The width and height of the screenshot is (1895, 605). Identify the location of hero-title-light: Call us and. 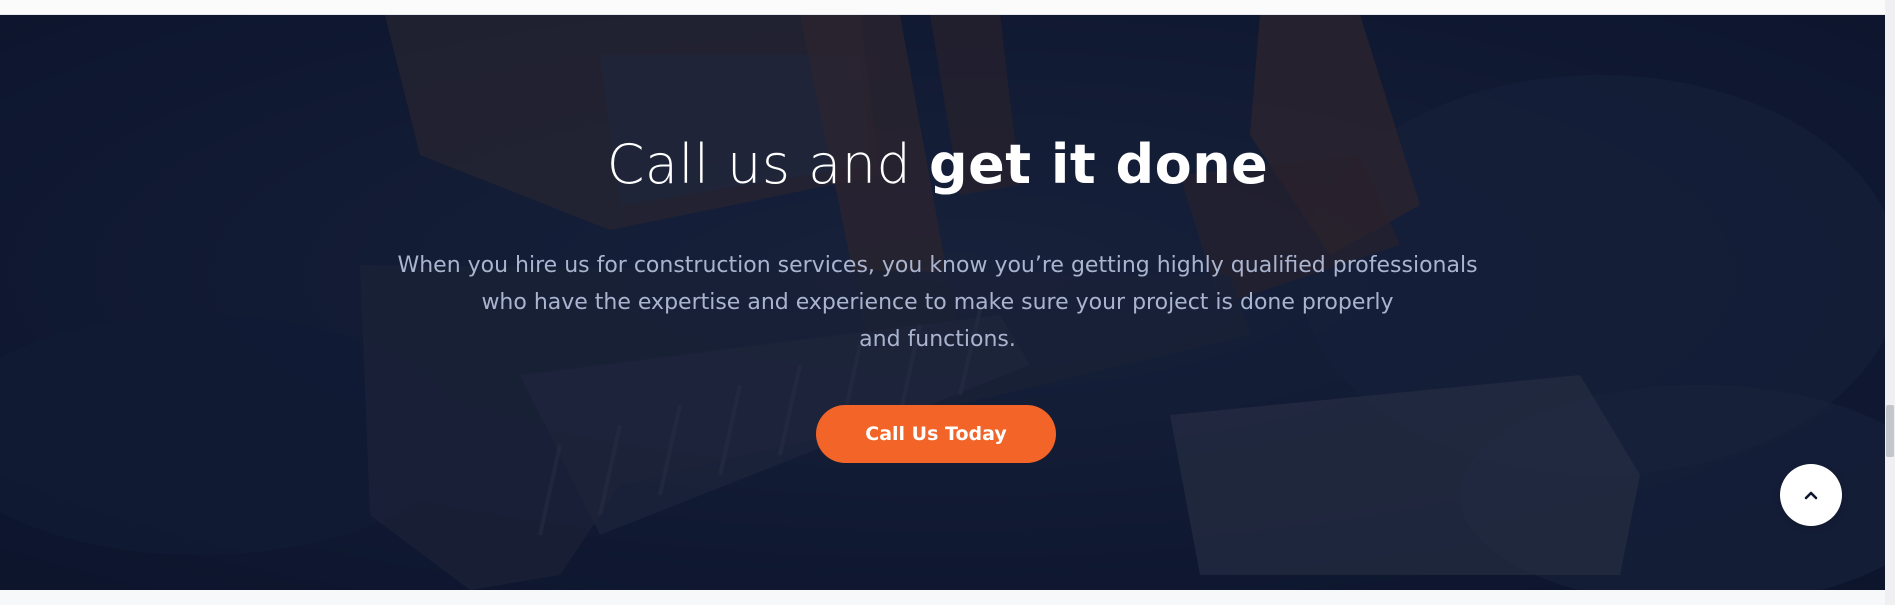
(759, 164).